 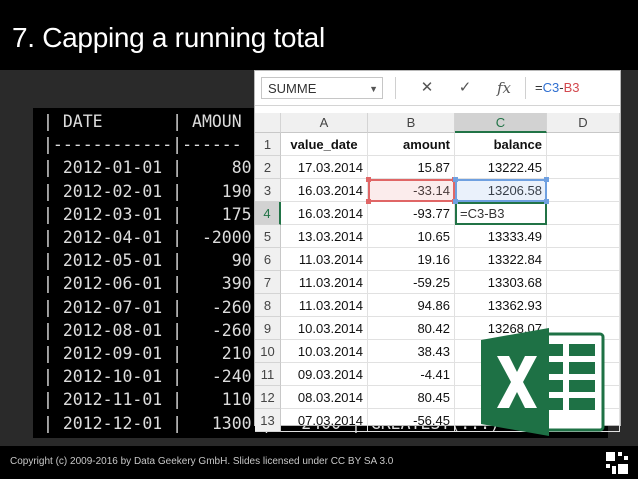 I want to click on excel-logo-icon, so click(x=543, y=382).